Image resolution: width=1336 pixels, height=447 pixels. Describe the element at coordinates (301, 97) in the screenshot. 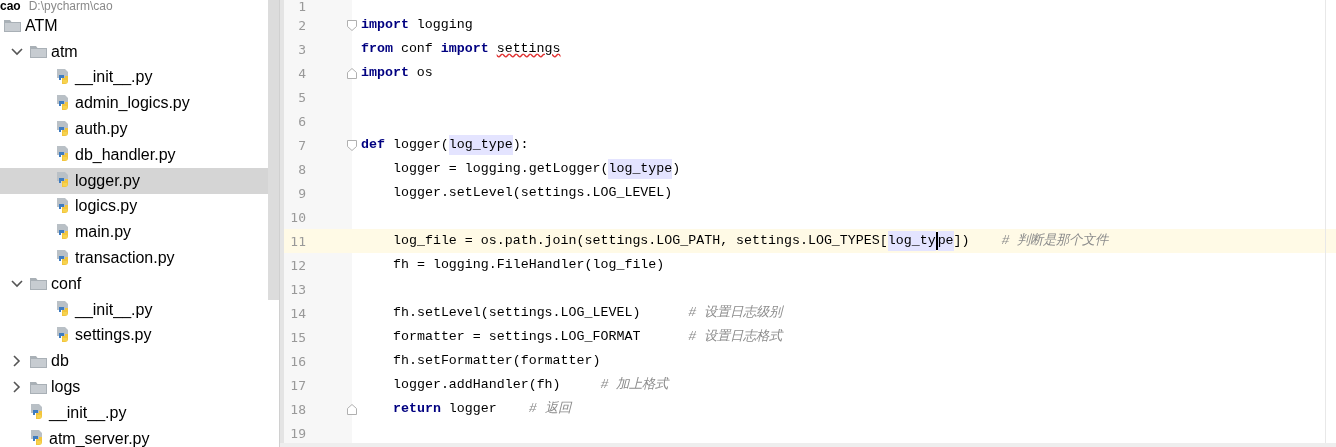

I see `line-number: 5` at that location.